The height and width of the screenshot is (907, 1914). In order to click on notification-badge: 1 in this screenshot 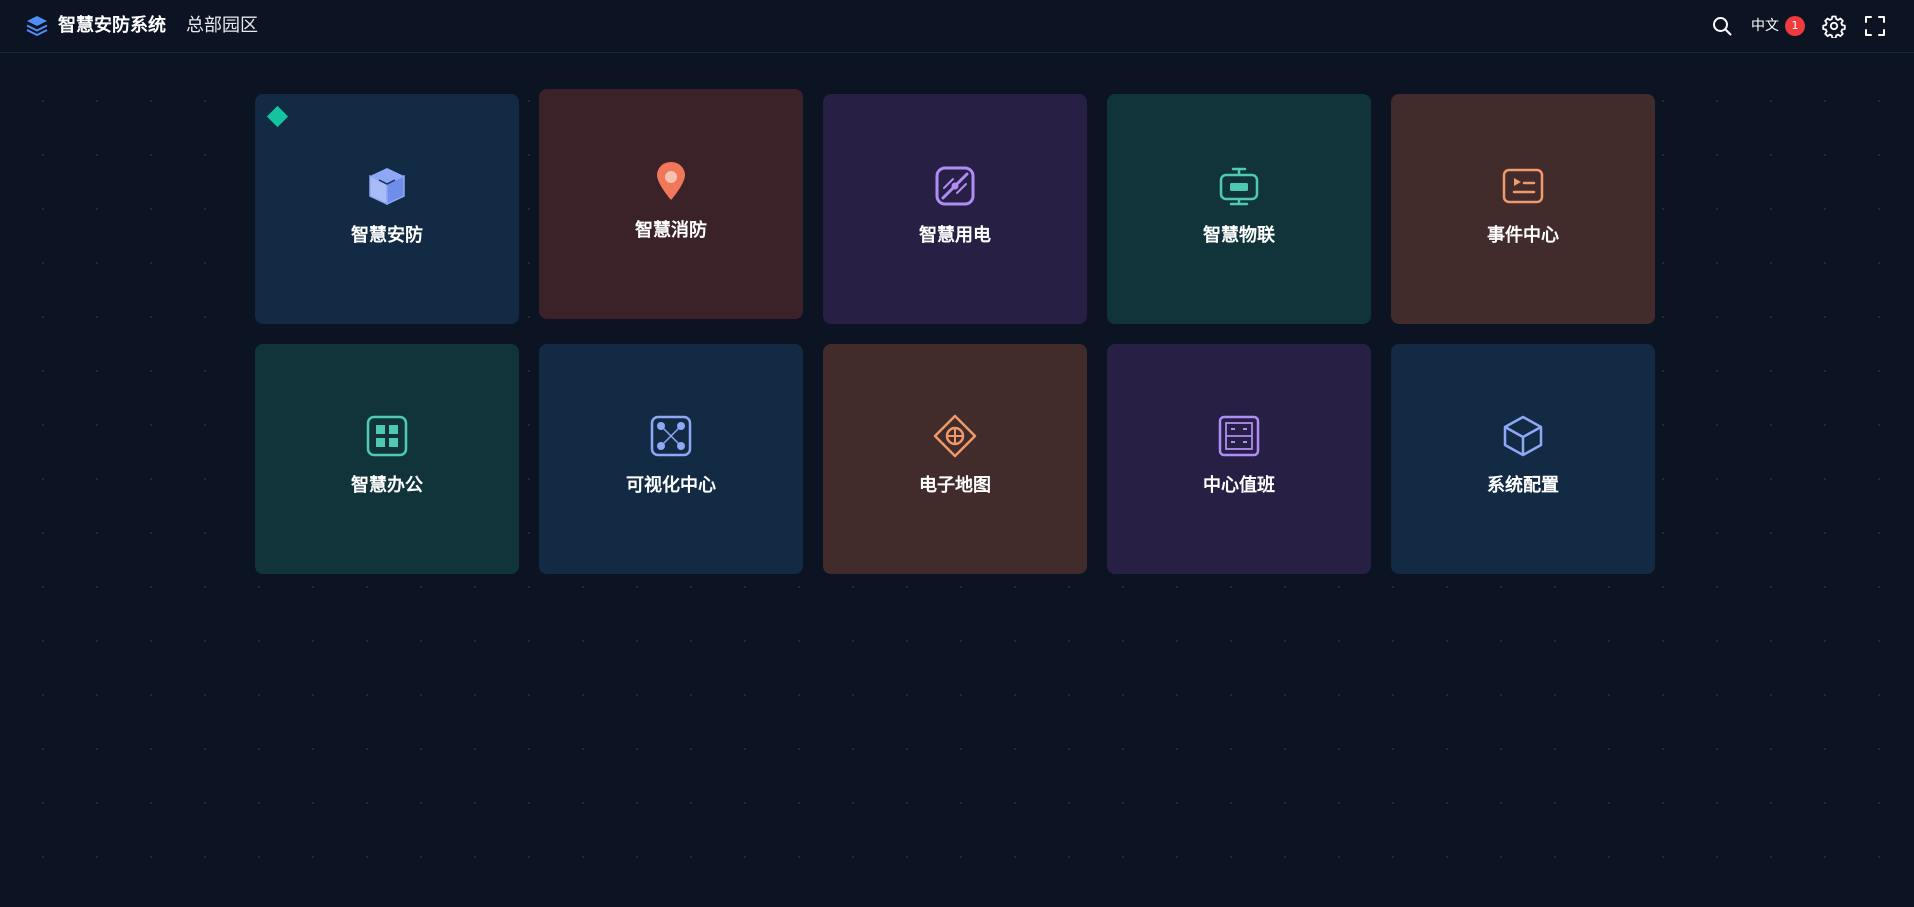, I will do `click(1795, 26)`.